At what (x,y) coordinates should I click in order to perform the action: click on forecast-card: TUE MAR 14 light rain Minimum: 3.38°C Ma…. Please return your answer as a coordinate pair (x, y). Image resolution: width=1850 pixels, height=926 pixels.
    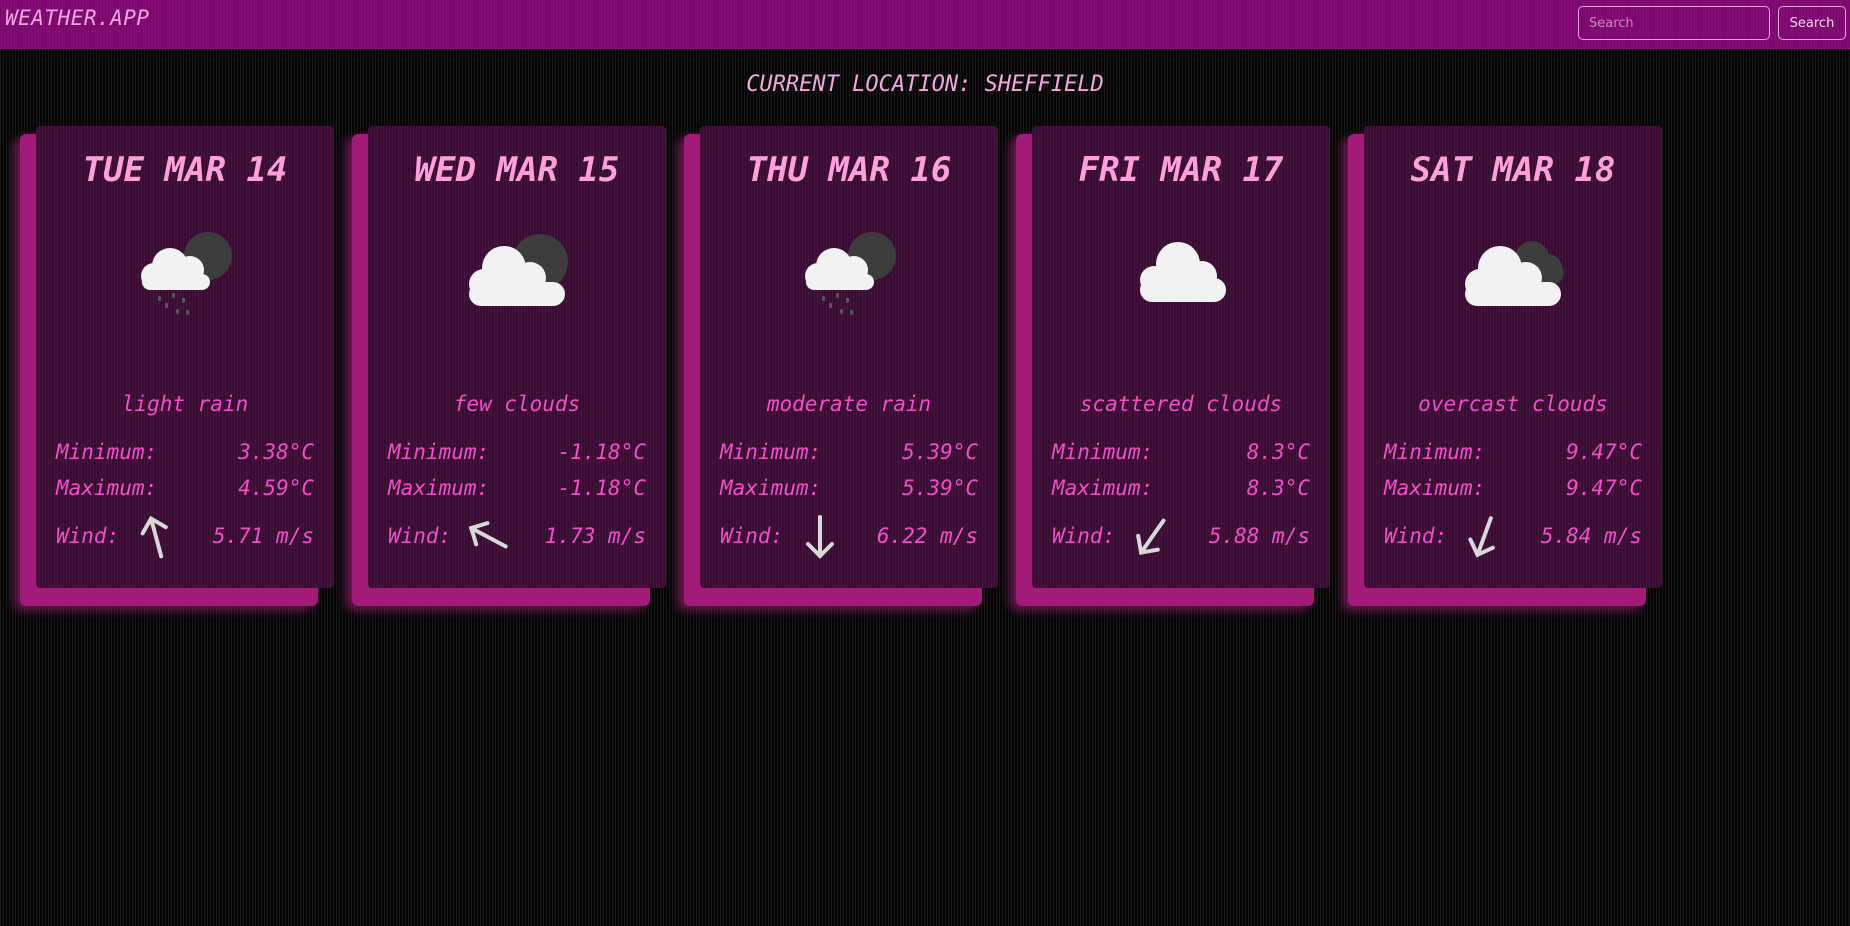
    Looking at the image, I should click on (177, 366).